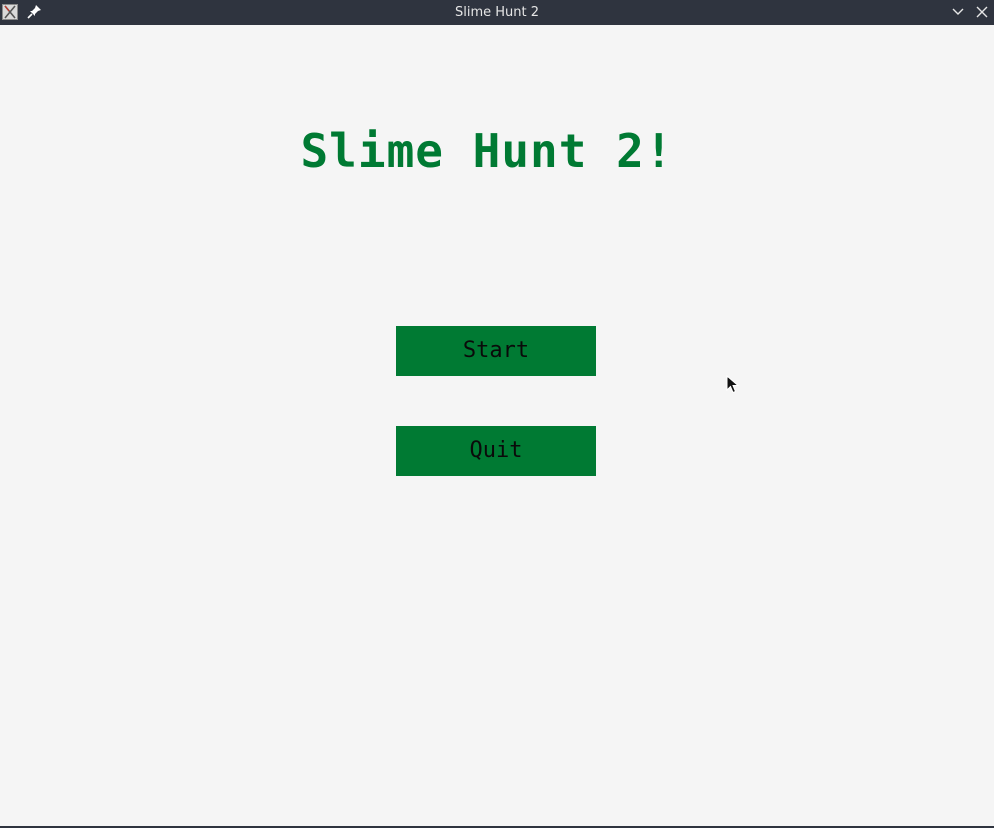 This screenshot has width=994, height=828. I want to click on window-title: Slime Hunt 2, so click(497, 12).